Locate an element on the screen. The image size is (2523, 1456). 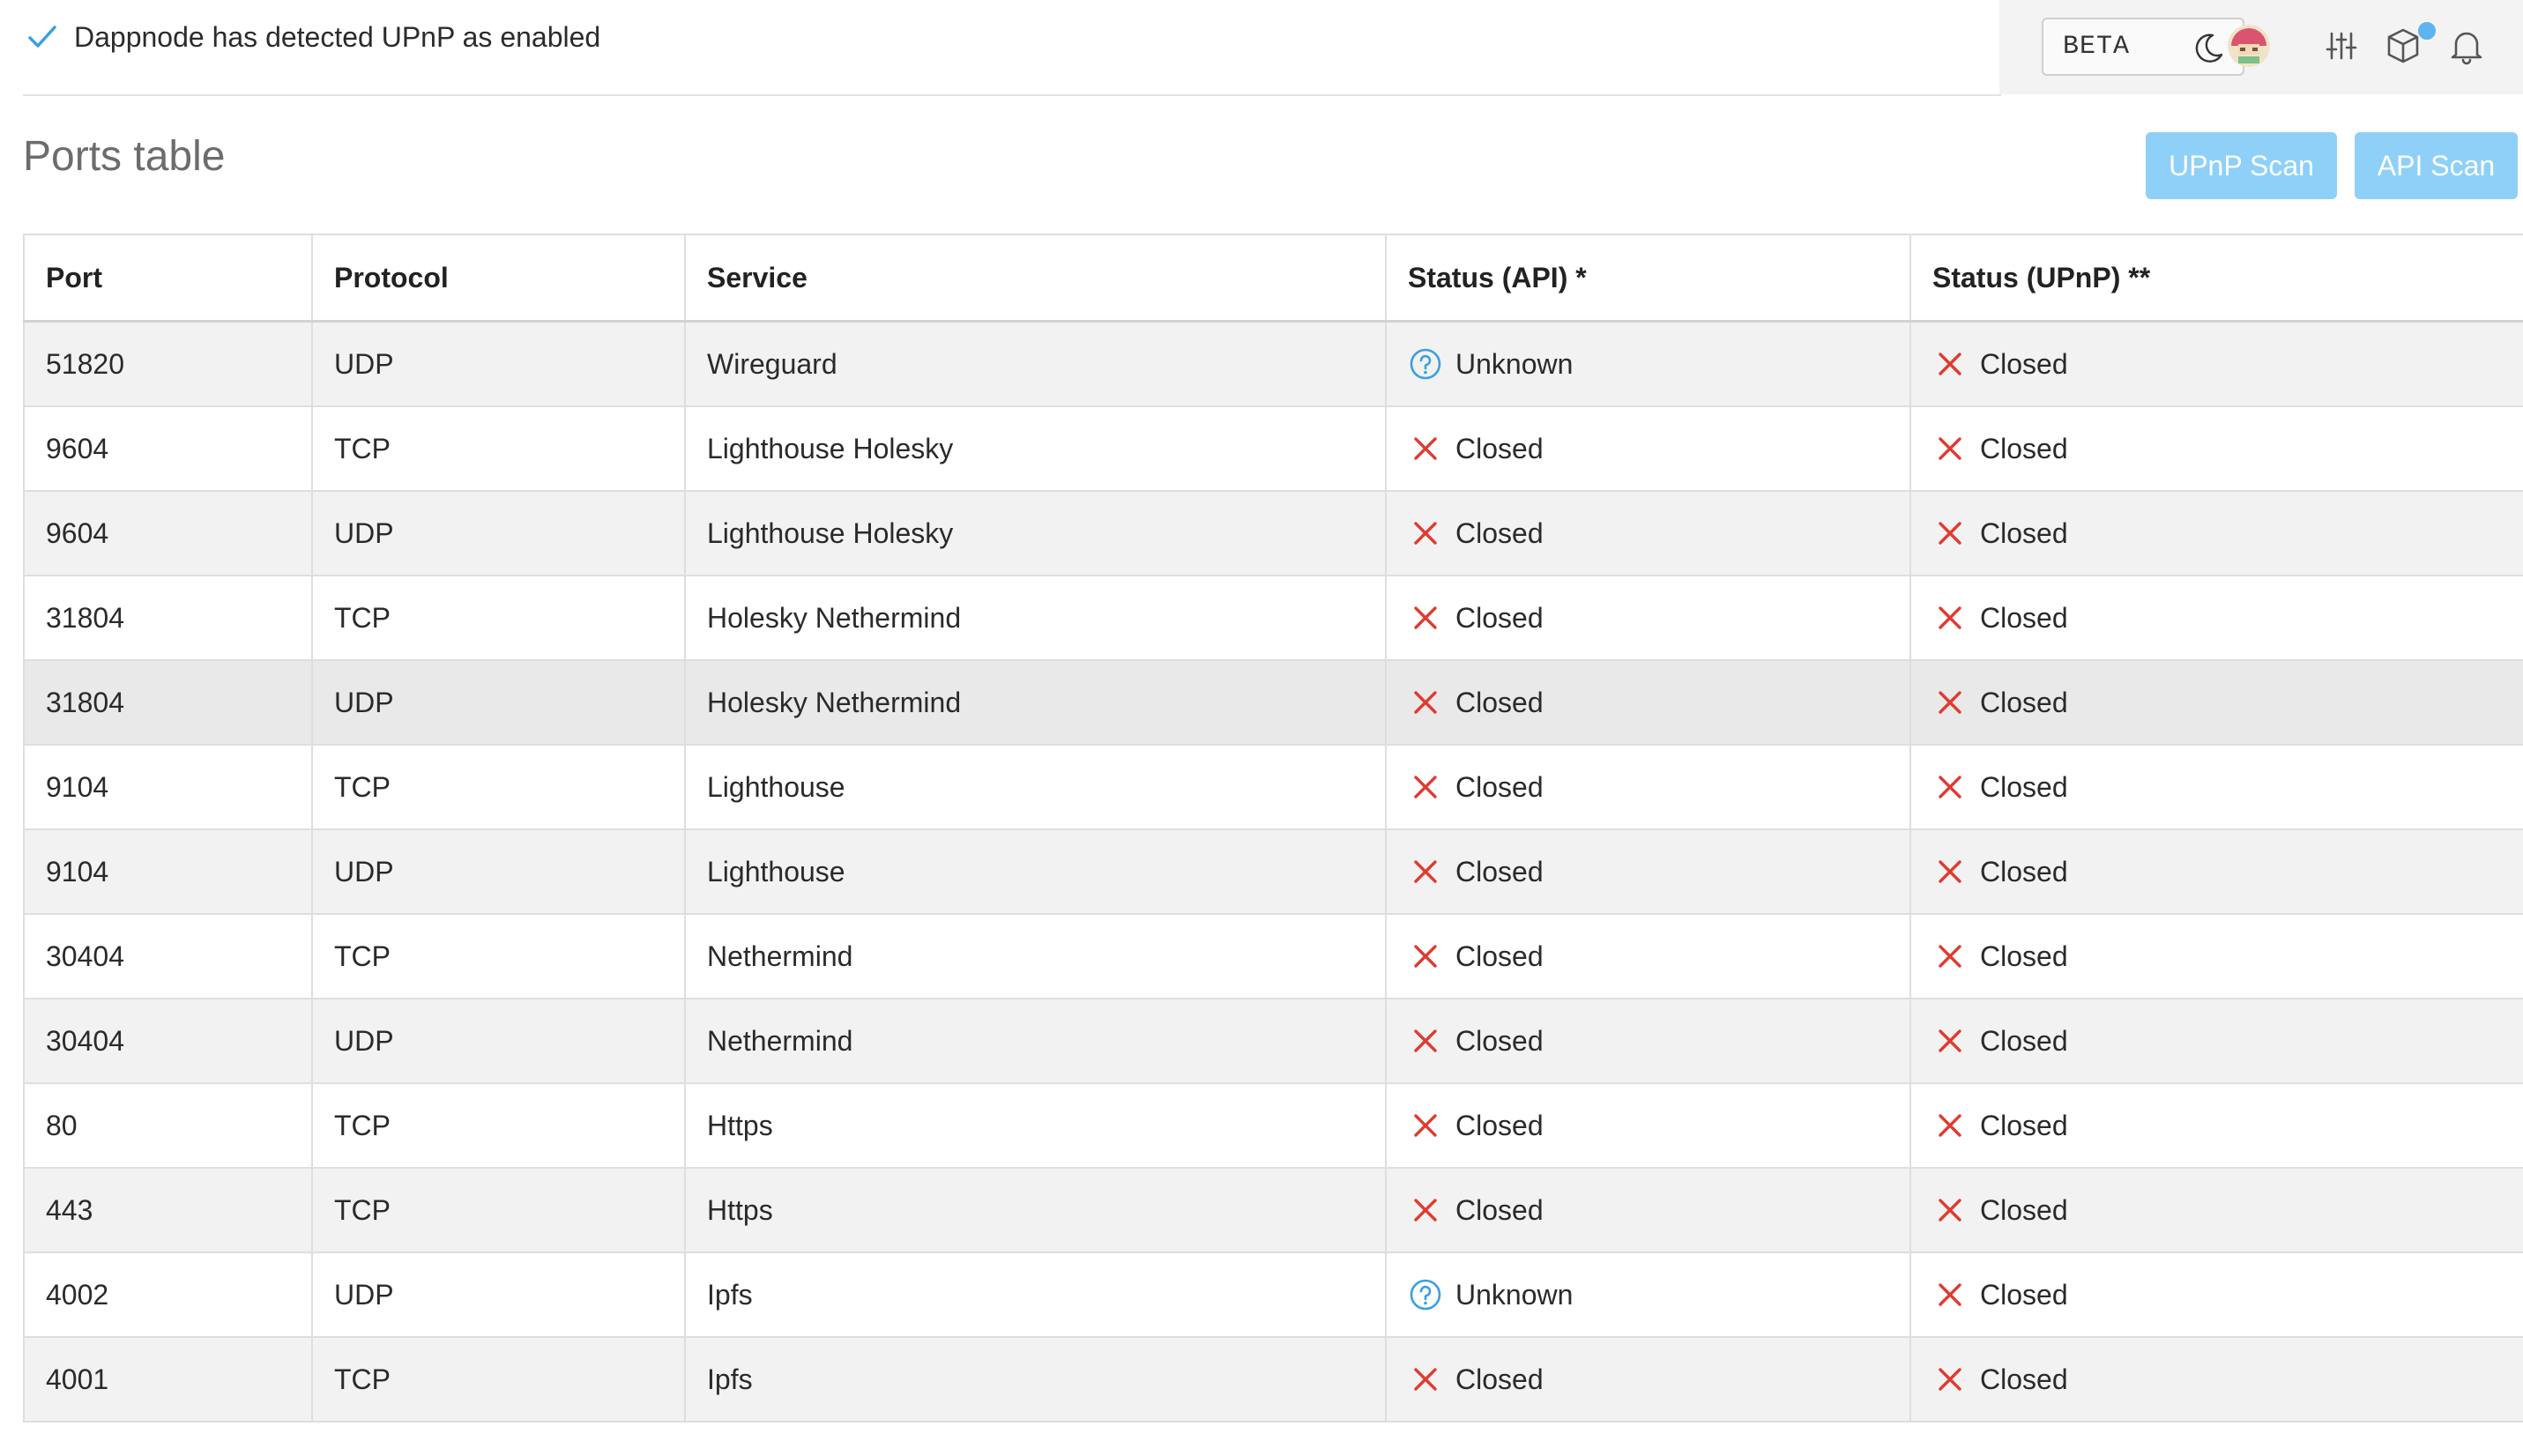
table-row: 80 TCP Https Closed Closed is located at coordinates (1273, 1125).